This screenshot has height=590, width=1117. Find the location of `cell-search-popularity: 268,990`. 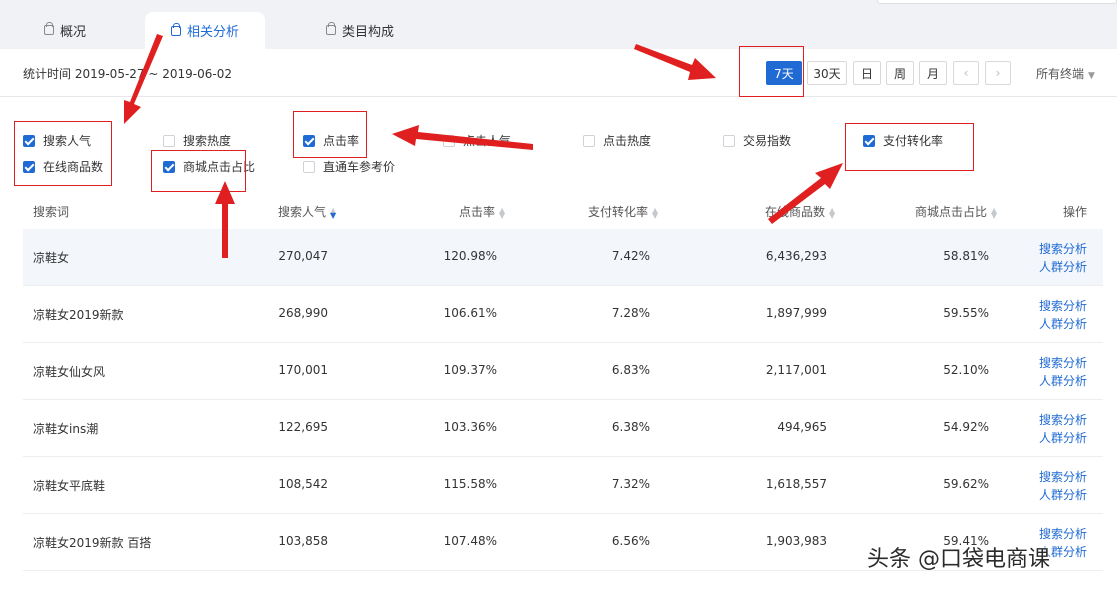

cell-search-popularity: 268,990 is located at coordinates (303, 313).